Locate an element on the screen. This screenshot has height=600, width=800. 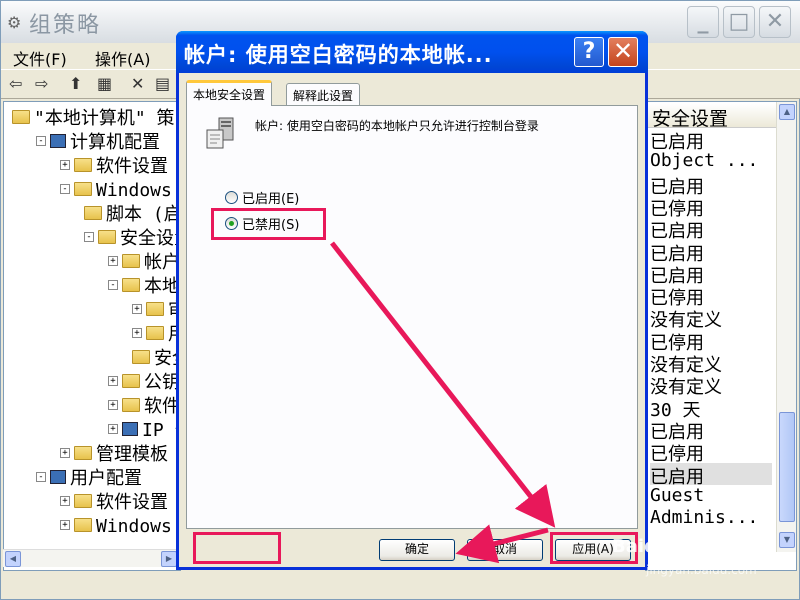
policy-value-row: 30 天 is located at coordinates (675, 408).